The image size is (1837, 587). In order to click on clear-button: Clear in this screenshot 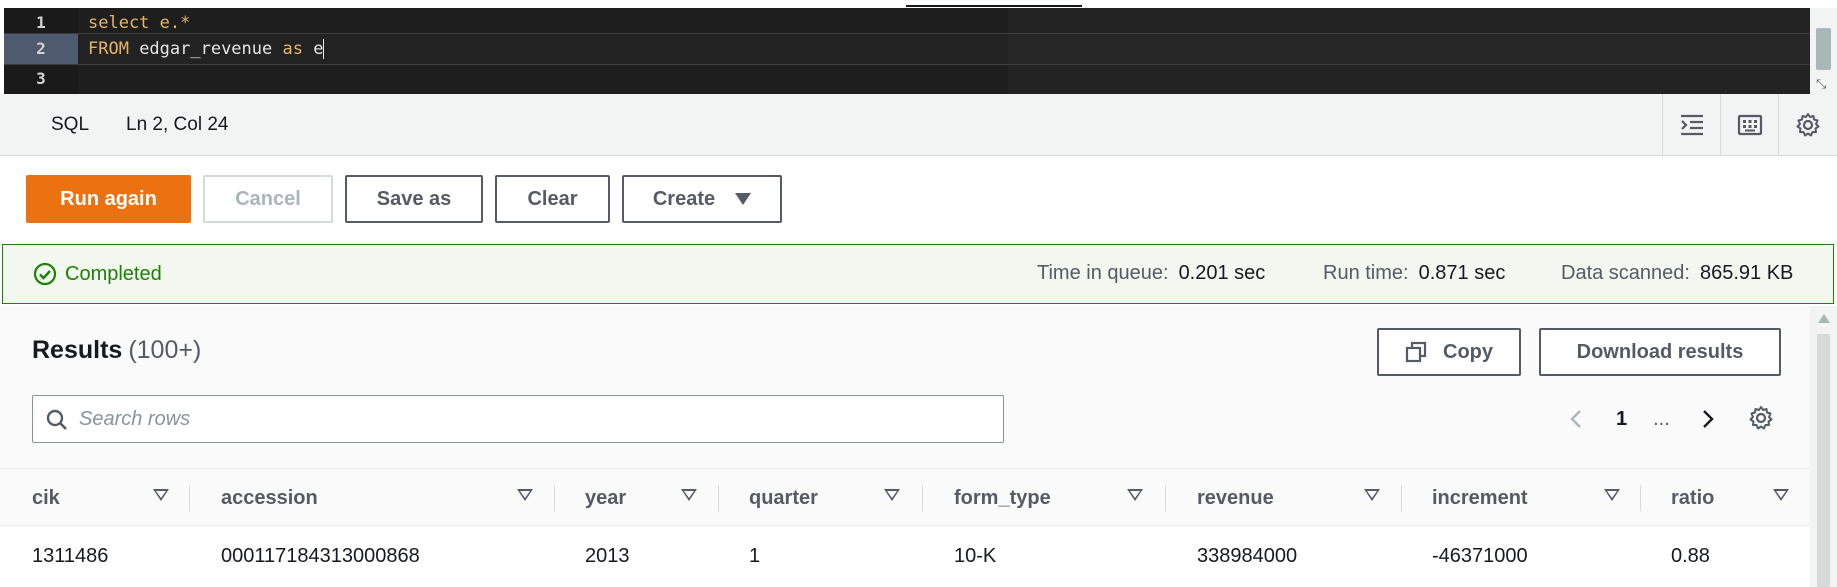, I will do `click(552, 199)`.